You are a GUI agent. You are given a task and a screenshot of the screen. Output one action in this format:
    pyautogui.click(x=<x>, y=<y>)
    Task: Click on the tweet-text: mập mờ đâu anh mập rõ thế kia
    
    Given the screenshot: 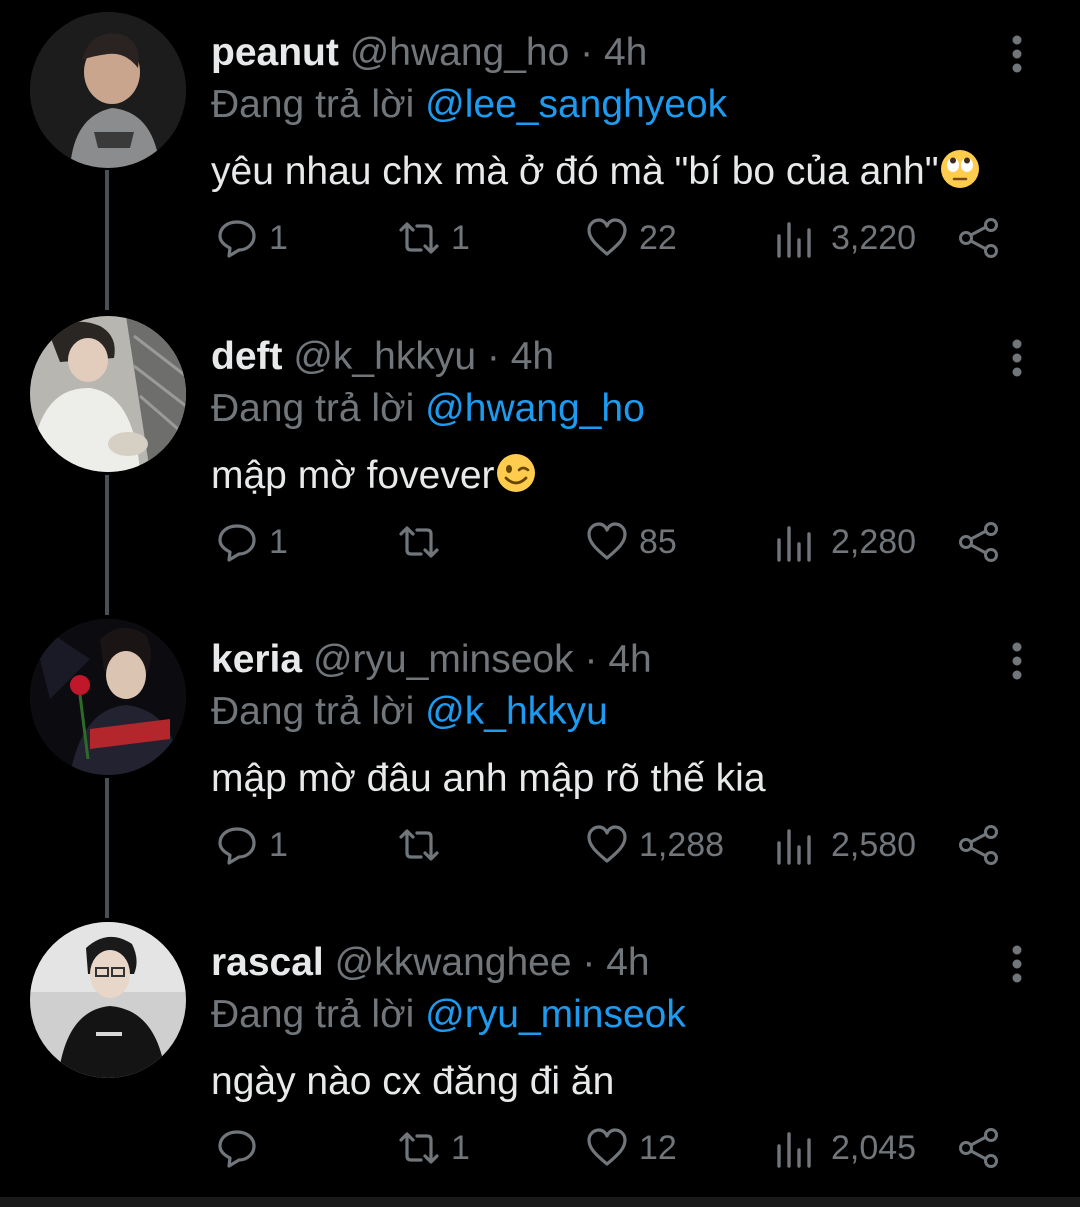 What is the action you would take?
    pyautogui.click(x=488, y=779)
    